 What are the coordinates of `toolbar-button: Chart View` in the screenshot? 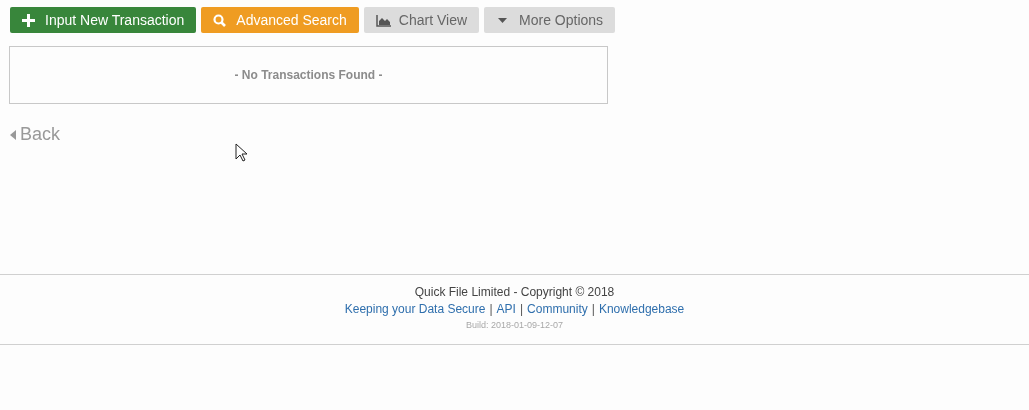 It's located at (421, 20).